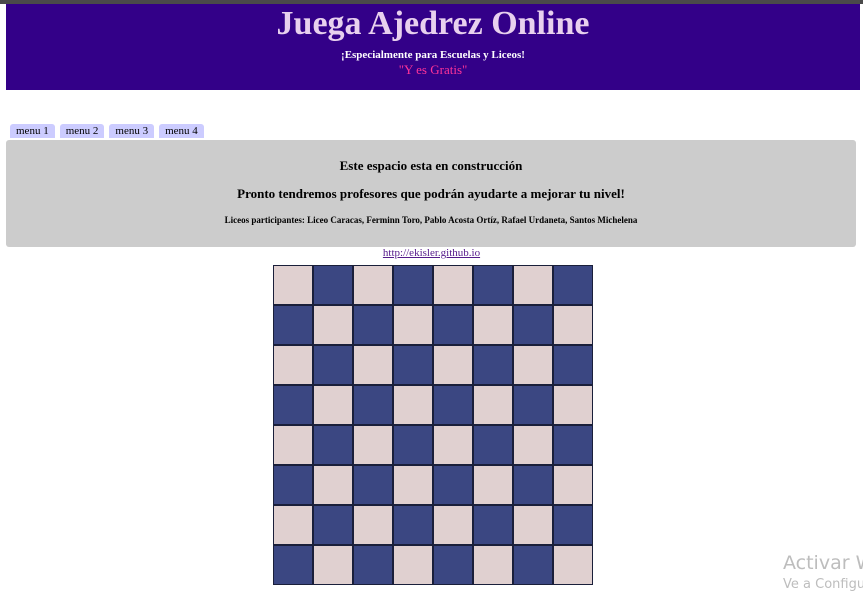 The image size is (863, 593). I want to click on site-subtitle: ¡Especialmente para Escuelas y Liceos!, so click(433, 55).